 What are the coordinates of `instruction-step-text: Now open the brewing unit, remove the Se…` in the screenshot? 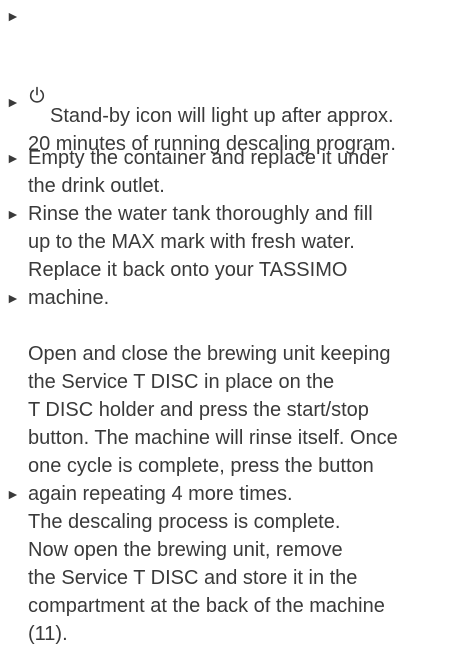 It's located at (206, 592).